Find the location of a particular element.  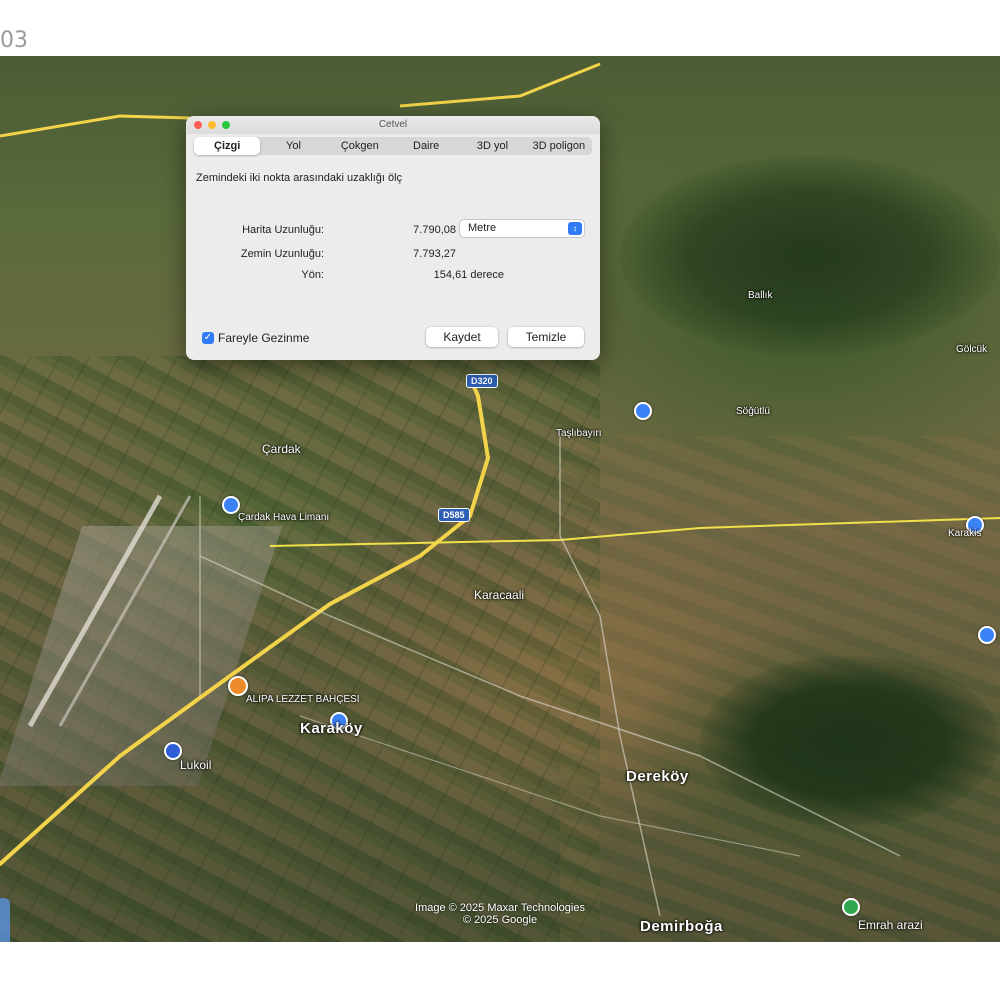

clear-button: Temizle is located at coordinates (546, 337).